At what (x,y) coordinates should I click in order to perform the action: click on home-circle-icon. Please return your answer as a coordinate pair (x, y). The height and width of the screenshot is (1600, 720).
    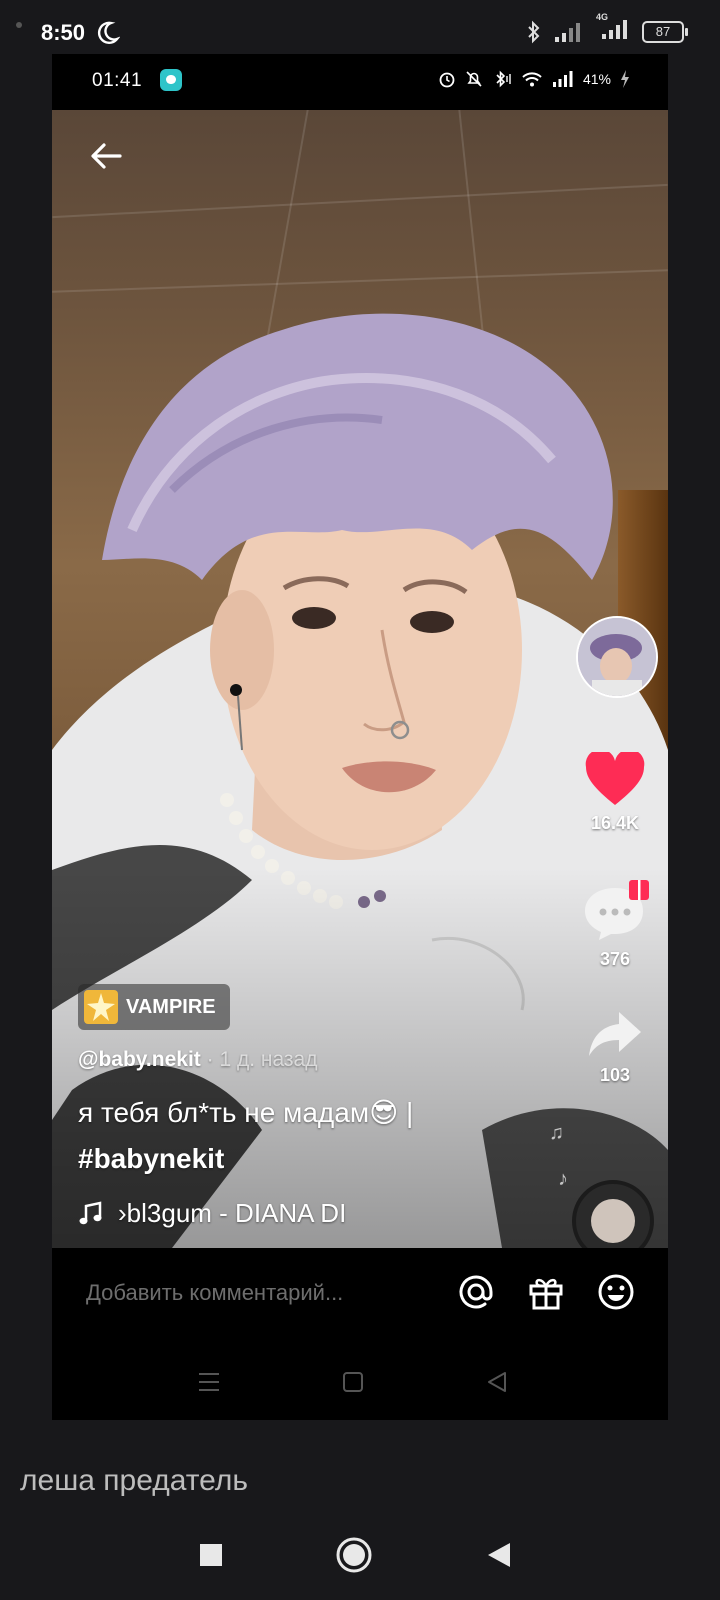
    Looking at the image, I should click on (354, 1555).